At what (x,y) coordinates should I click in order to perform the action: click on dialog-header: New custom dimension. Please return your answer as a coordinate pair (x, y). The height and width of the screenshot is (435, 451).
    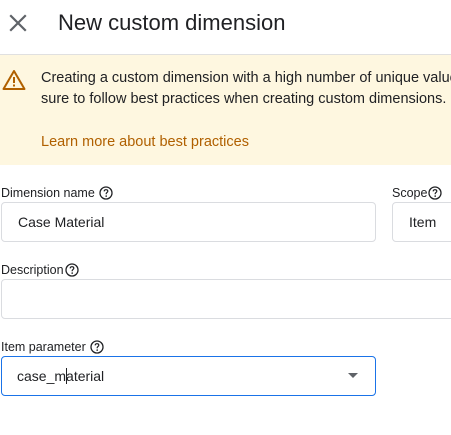
    Looking at the image, I should click on (225, 27).